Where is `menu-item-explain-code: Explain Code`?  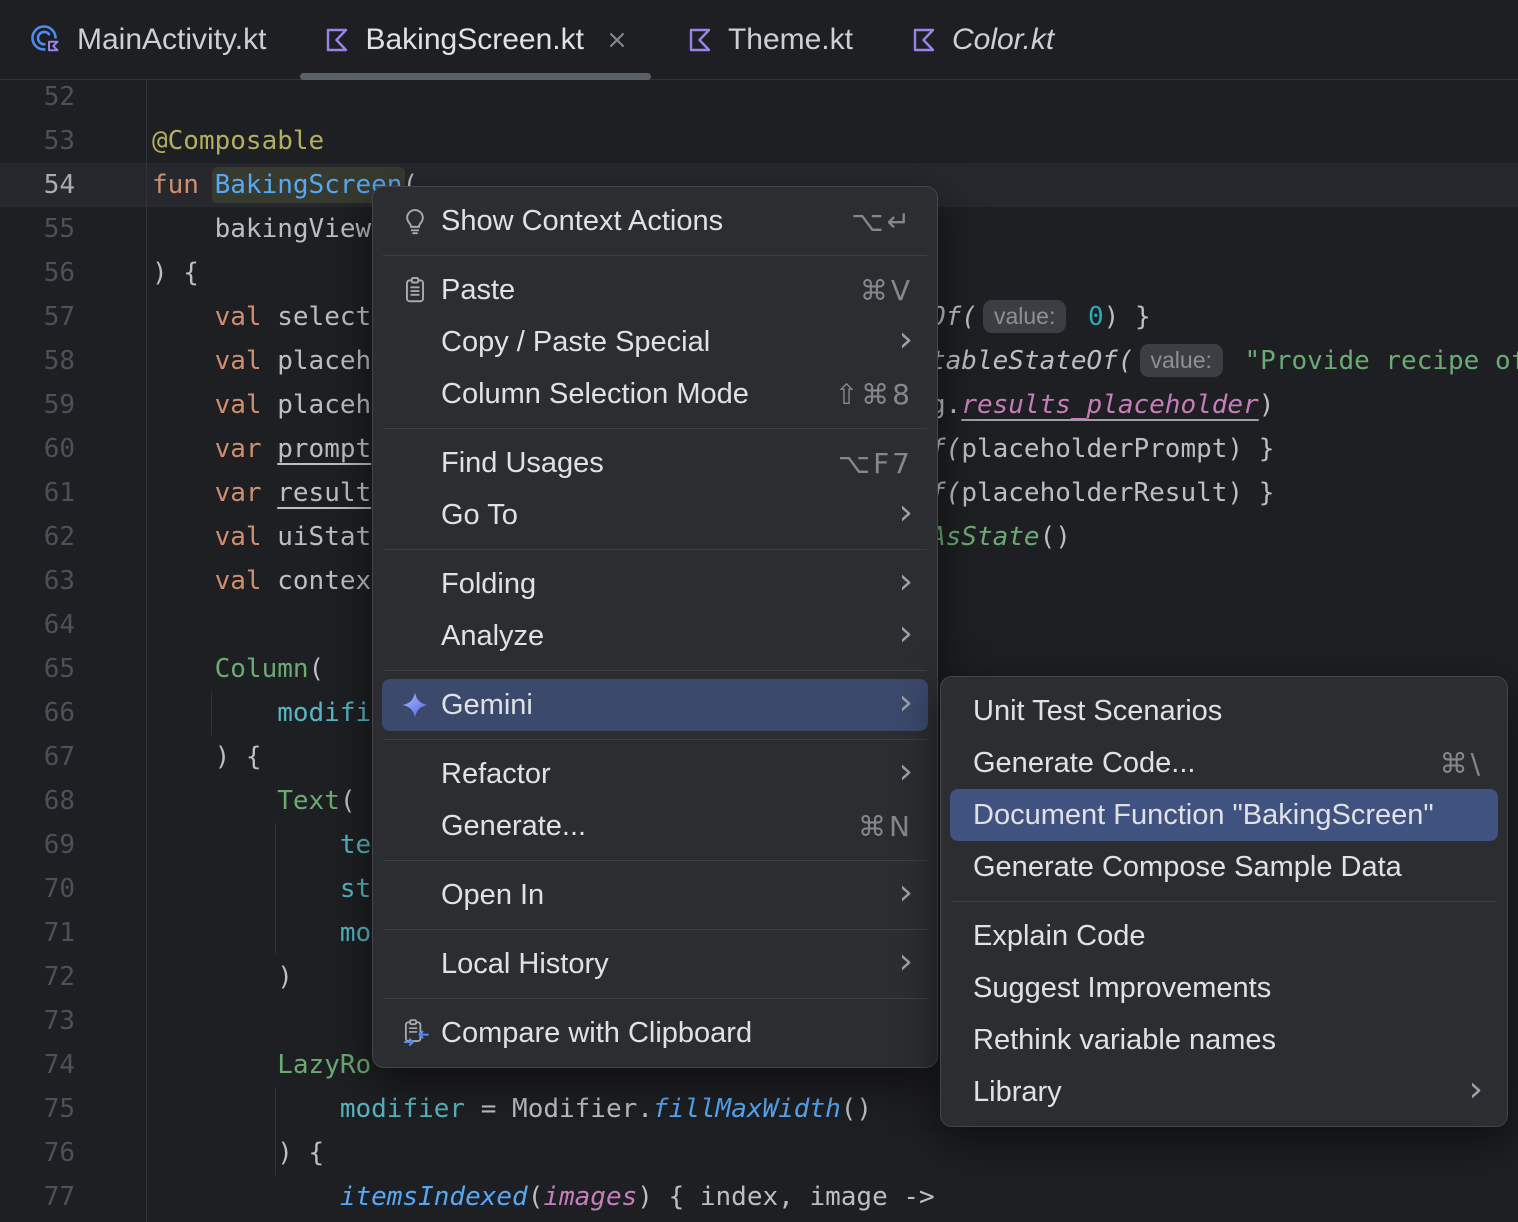 menu-item-explain-code: Explain Code is located at coordinates (1224, 936).